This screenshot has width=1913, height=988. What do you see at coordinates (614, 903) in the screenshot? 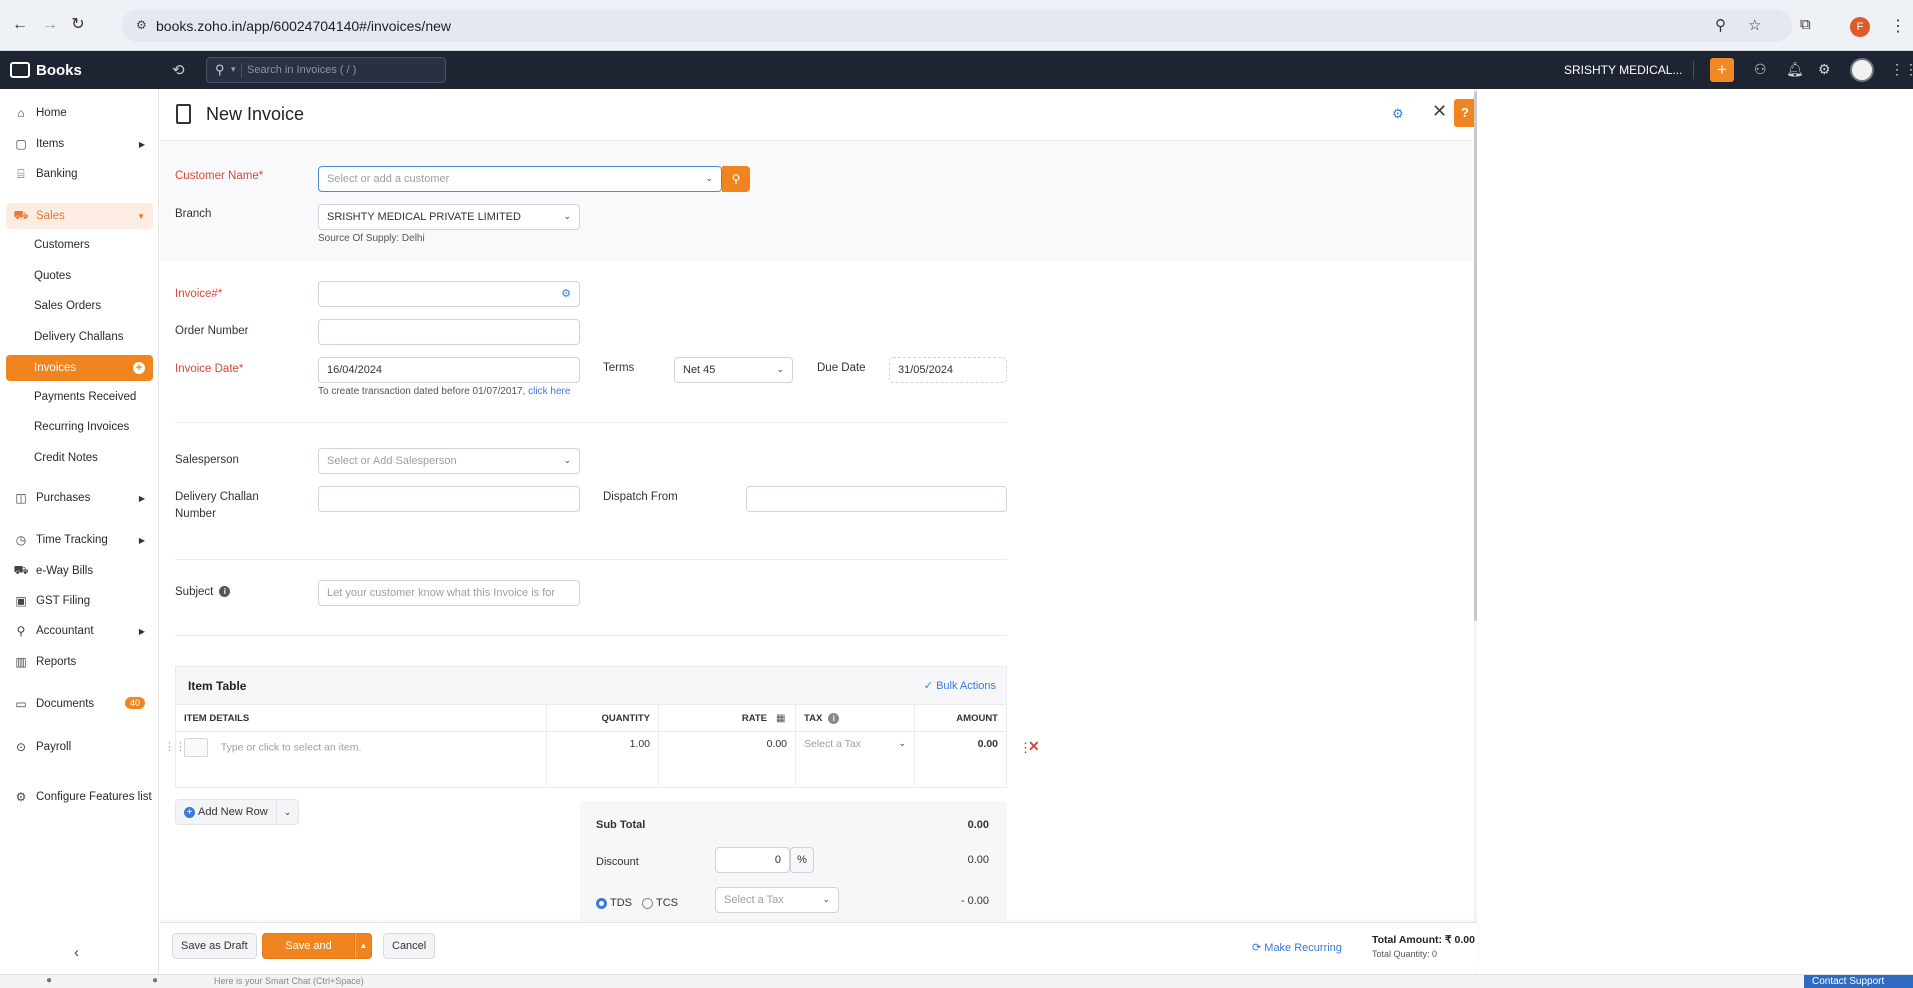
I see `tds-option: TDS` at bounding box center [614, 903].